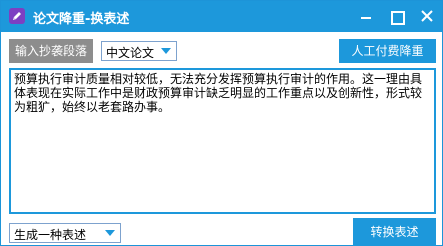  I want to click on pen-app-icon, so click(17, 16).